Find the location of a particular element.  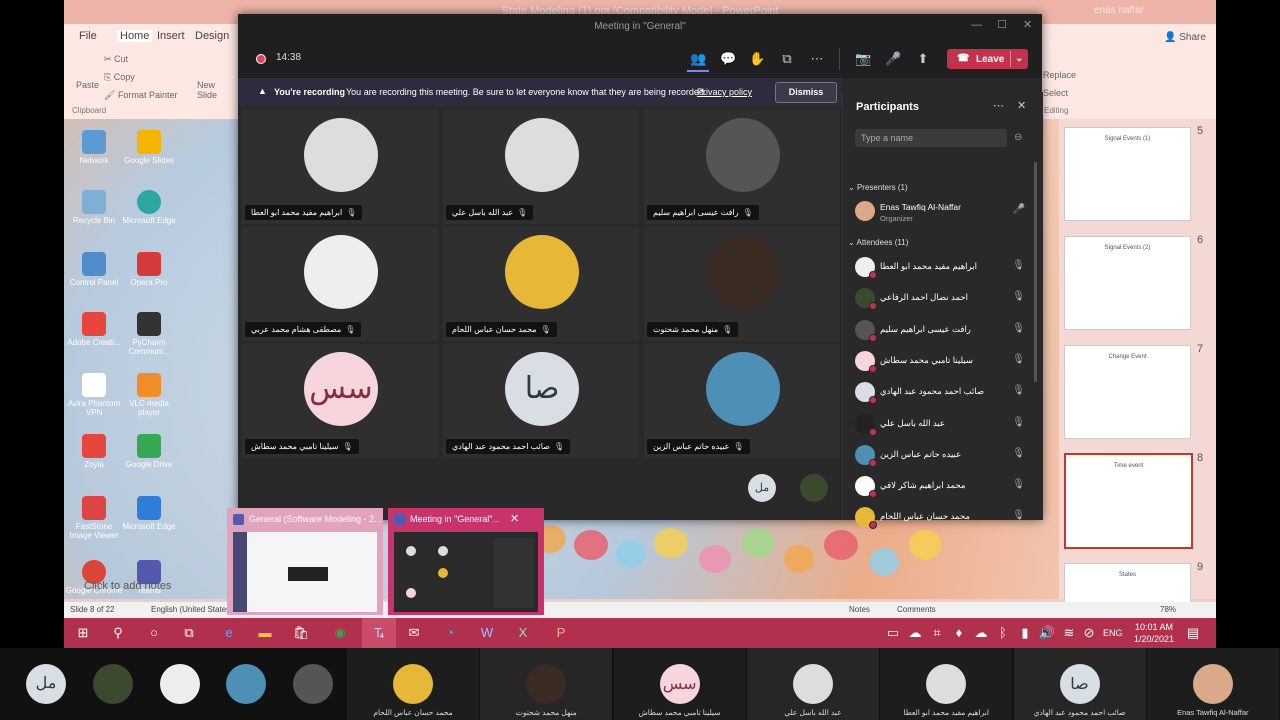

desktop-icon-faststone: FastStone Image Viewer is located at coordinates (94, 518).